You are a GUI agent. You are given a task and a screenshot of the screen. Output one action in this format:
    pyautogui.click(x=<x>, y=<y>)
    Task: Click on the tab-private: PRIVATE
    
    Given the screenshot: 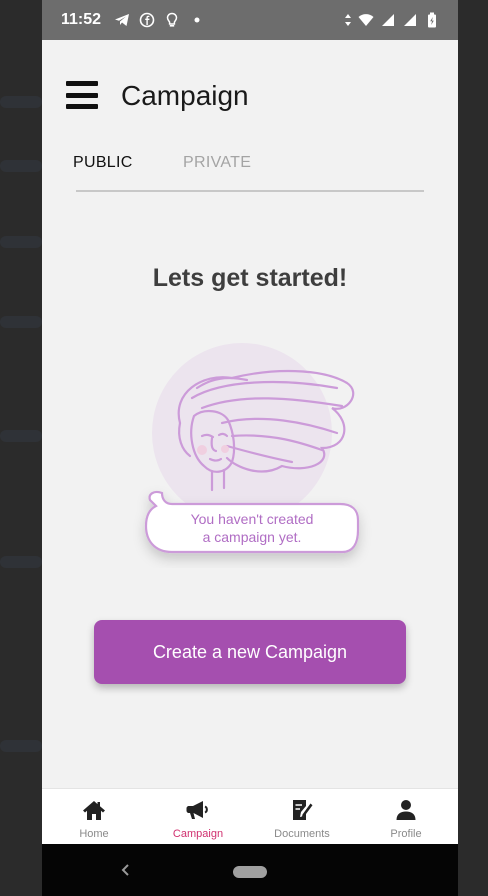 What is the action you would take?
    pyautogui.click(x=217, y=163)
    